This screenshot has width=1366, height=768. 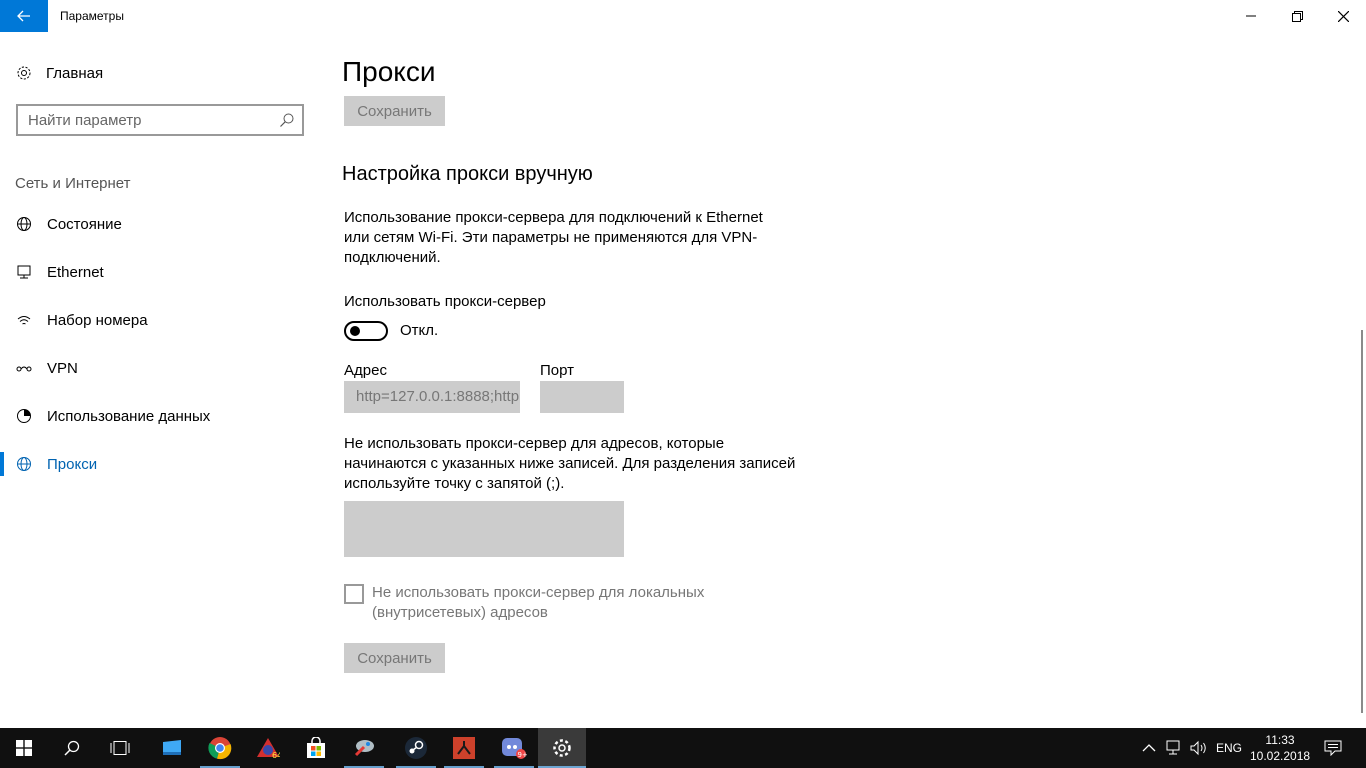 I want to click on taskbar-app-rust, so click(x=464, y=748).